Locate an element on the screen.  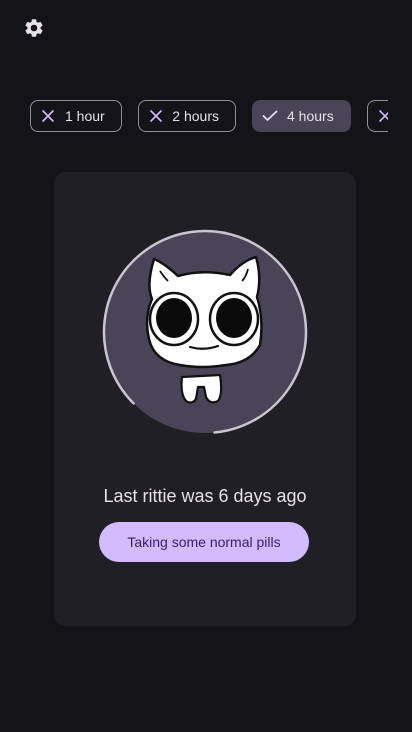
chip-1-hour: 1 hour is located at coordinates (76, 116).